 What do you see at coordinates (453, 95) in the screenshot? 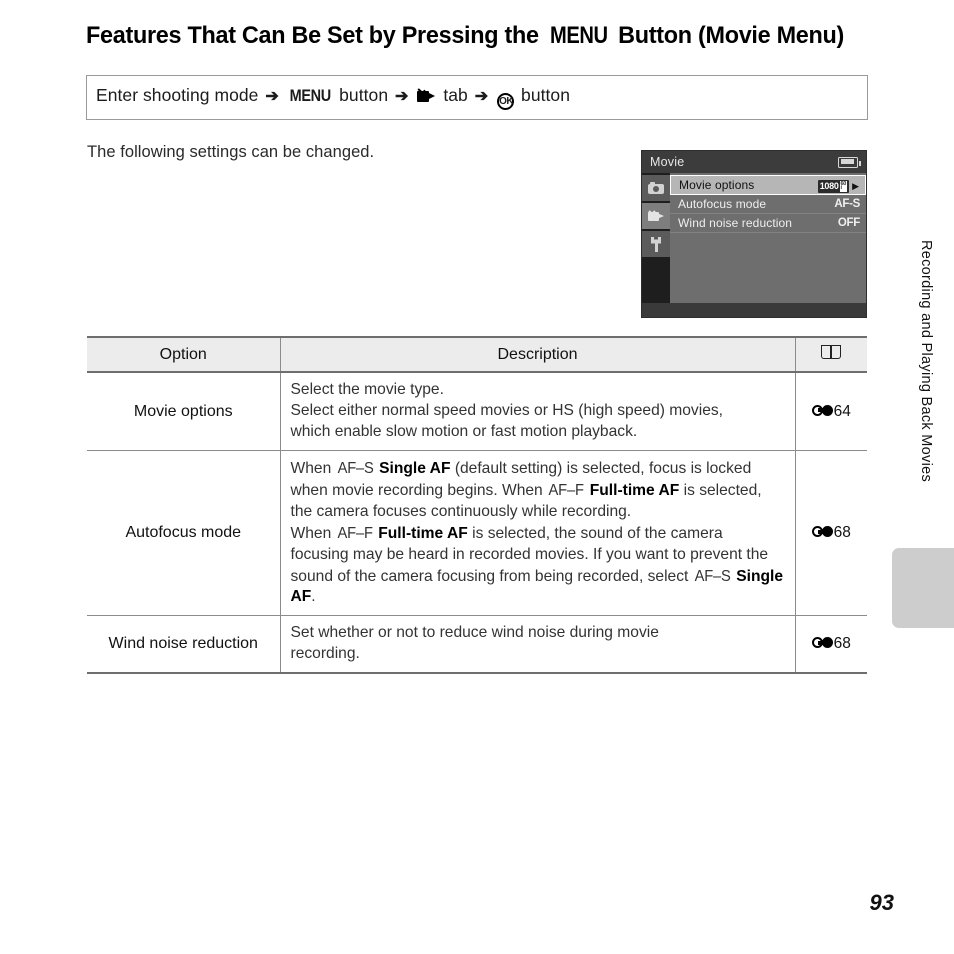
I see `instruction-step-3: tab` at bounding box center [453, 95].